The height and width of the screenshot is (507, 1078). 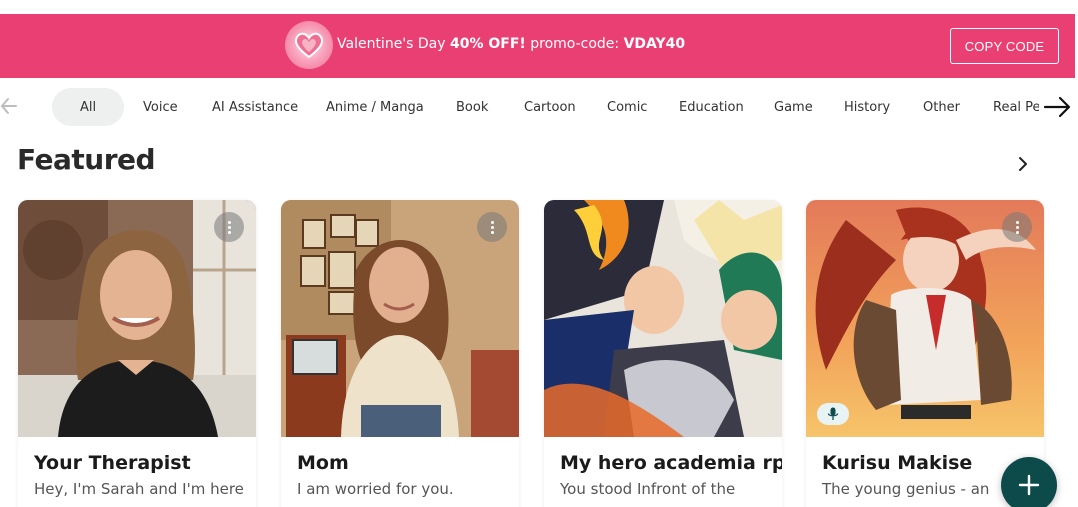 I want to click on card-description: The young genius - an, so click(x=906, y=489).